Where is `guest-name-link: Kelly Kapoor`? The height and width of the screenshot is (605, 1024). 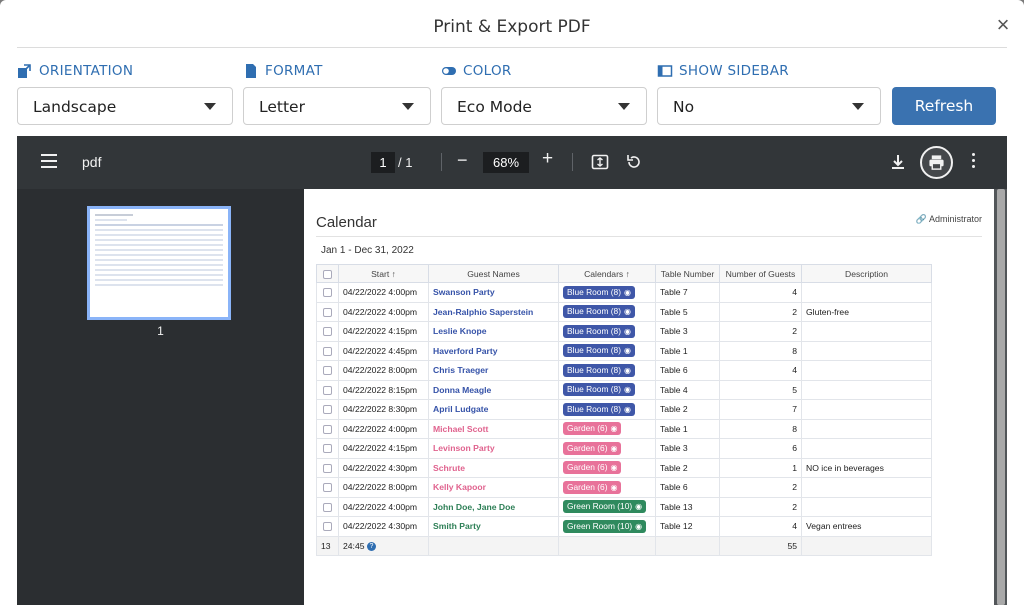 guest-name-link: Kelly Kapoor is located at coordinates (493, 487).